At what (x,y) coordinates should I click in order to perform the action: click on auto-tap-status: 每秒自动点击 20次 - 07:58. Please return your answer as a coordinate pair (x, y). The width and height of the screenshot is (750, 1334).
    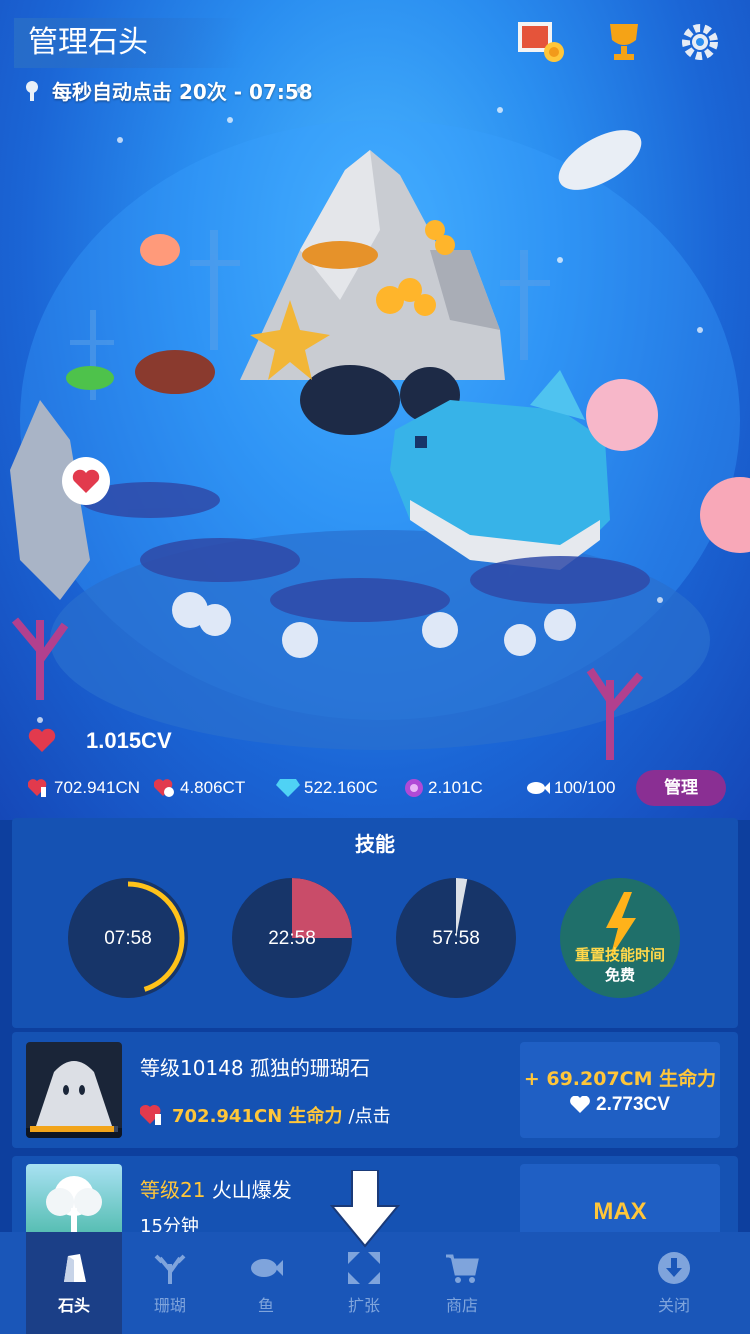
    Looking at the image, I should click on (166, 90).